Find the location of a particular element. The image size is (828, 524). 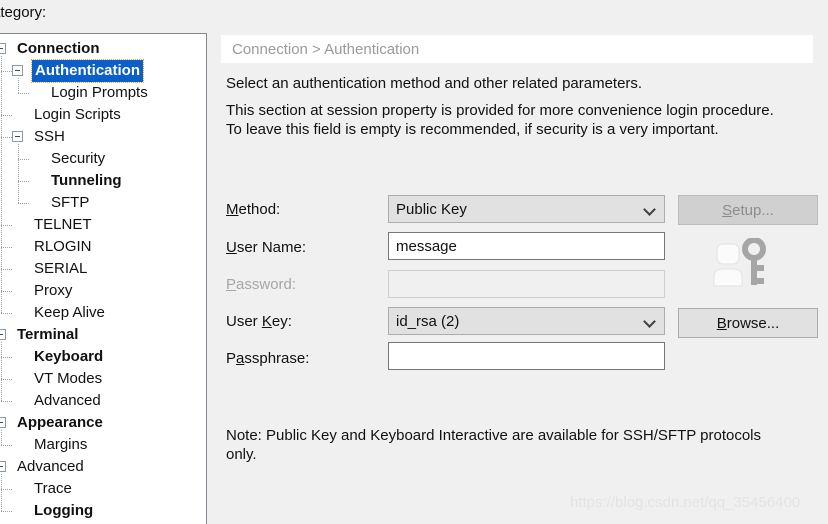

method-label: Method: is located at coordinates (253, 209).